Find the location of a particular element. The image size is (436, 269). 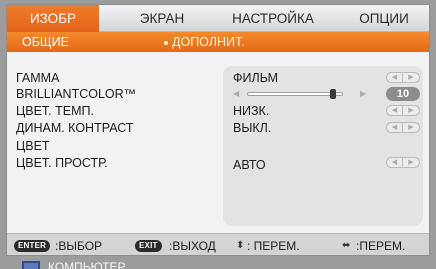

slider-right-arrow-icon: ▶ is located at coordinates (363, 94).